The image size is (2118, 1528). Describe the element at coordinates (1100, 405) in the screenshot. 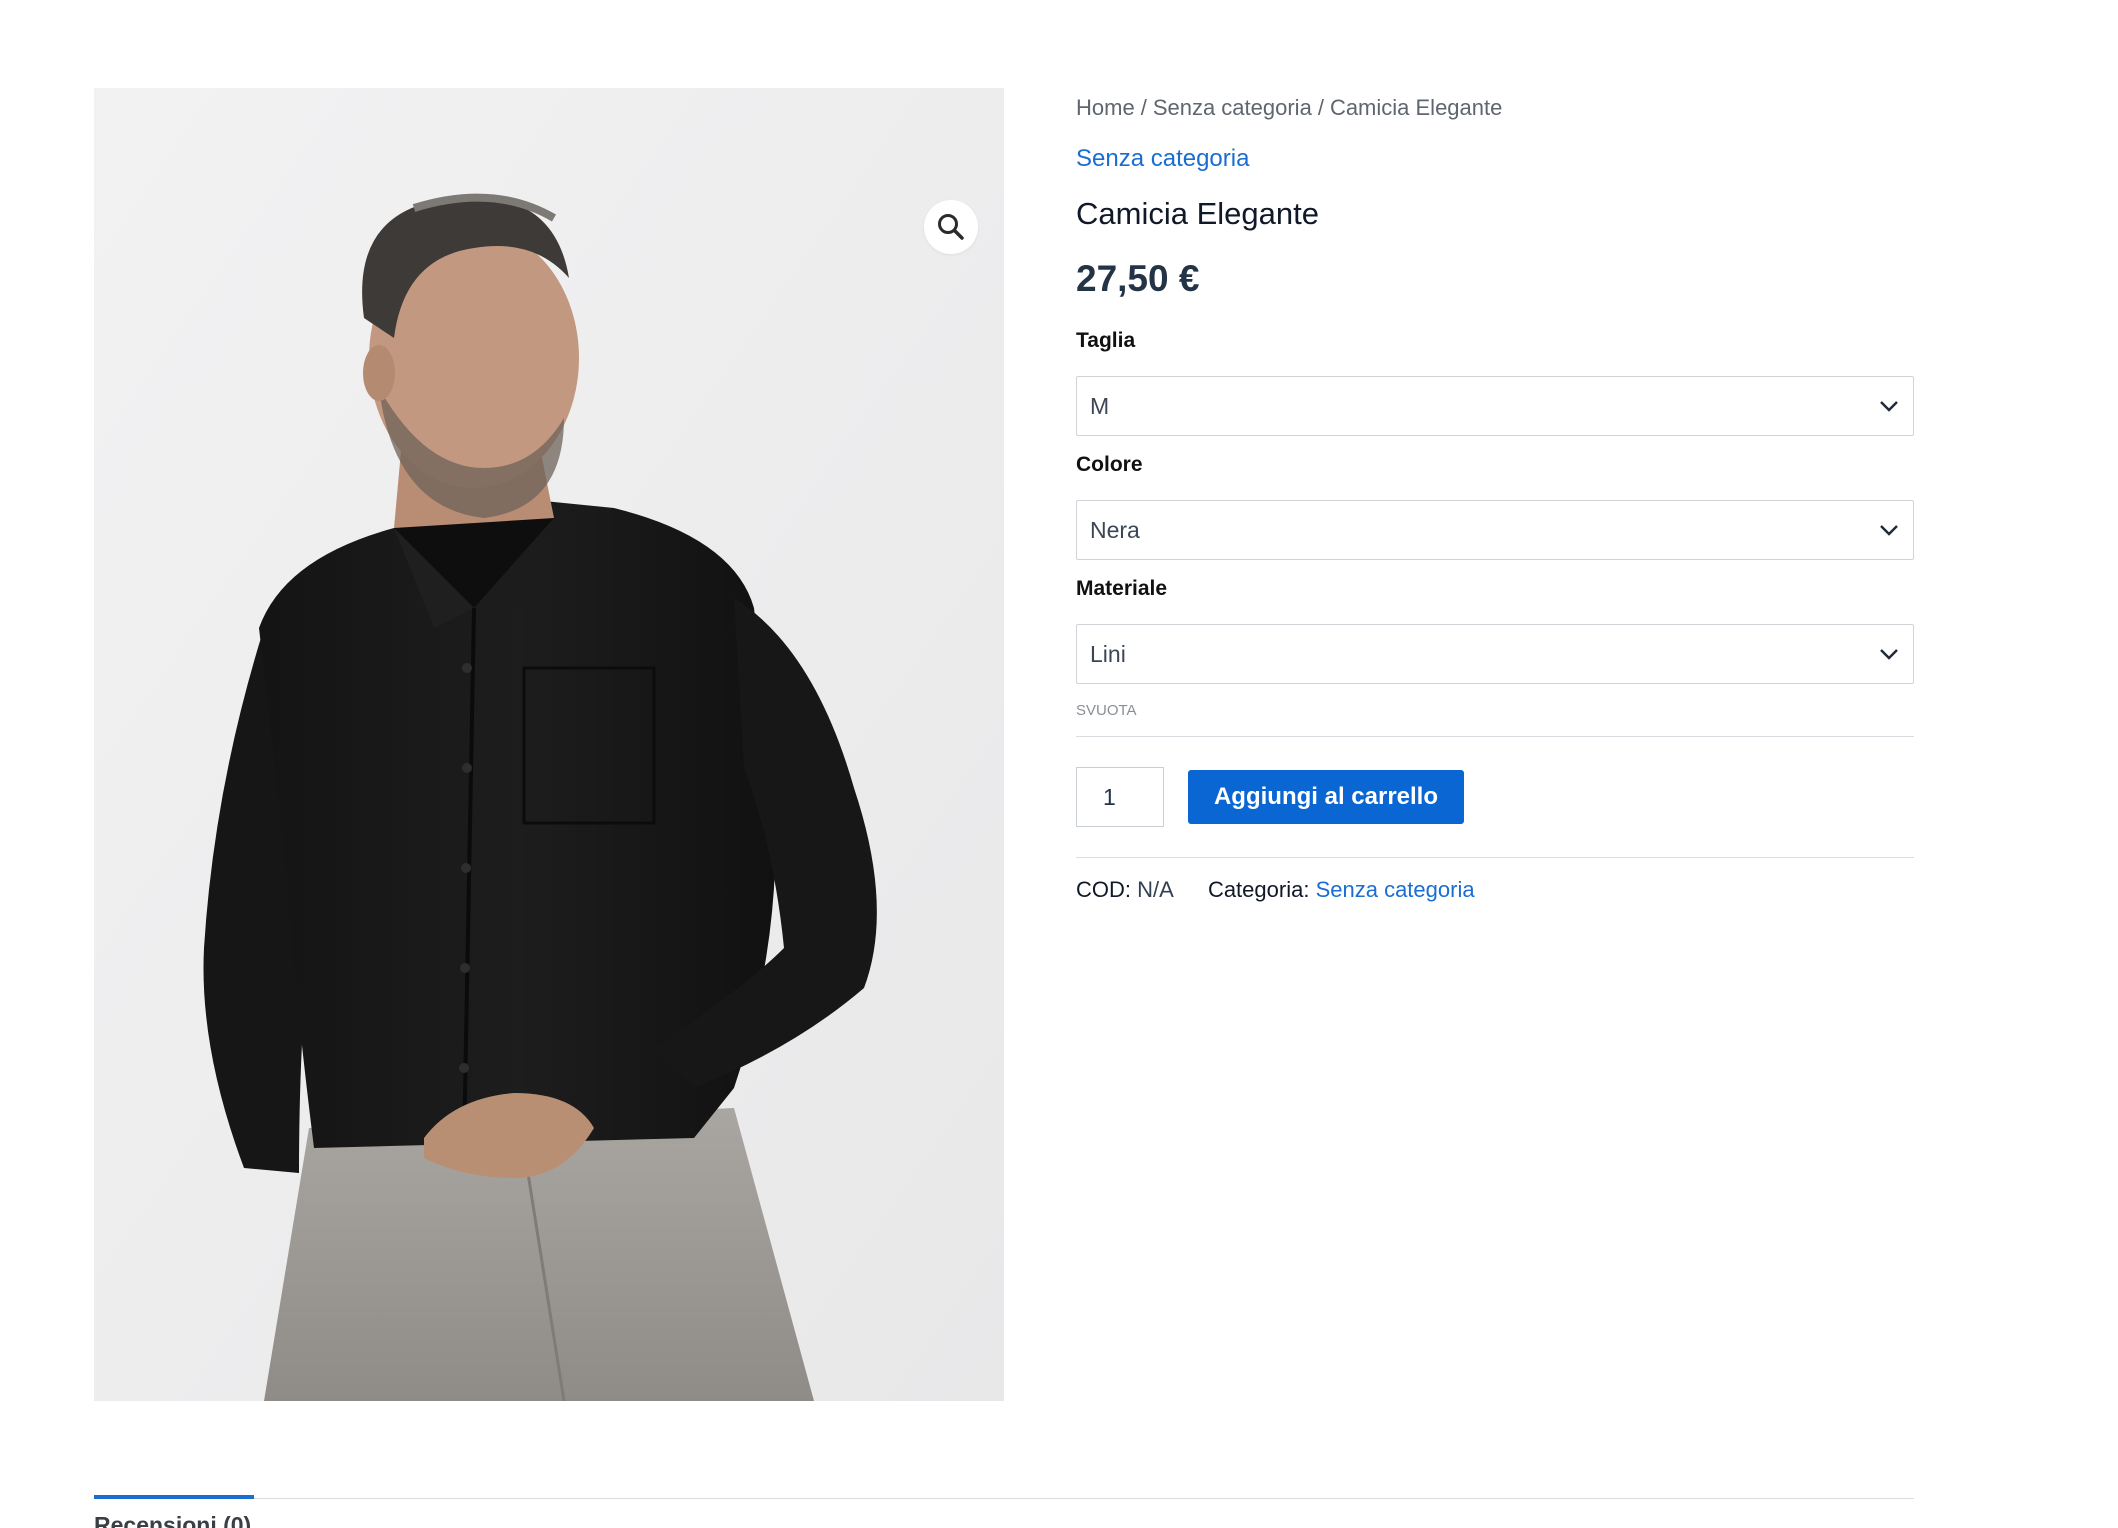

I see `size-selected-value: M` at that location.